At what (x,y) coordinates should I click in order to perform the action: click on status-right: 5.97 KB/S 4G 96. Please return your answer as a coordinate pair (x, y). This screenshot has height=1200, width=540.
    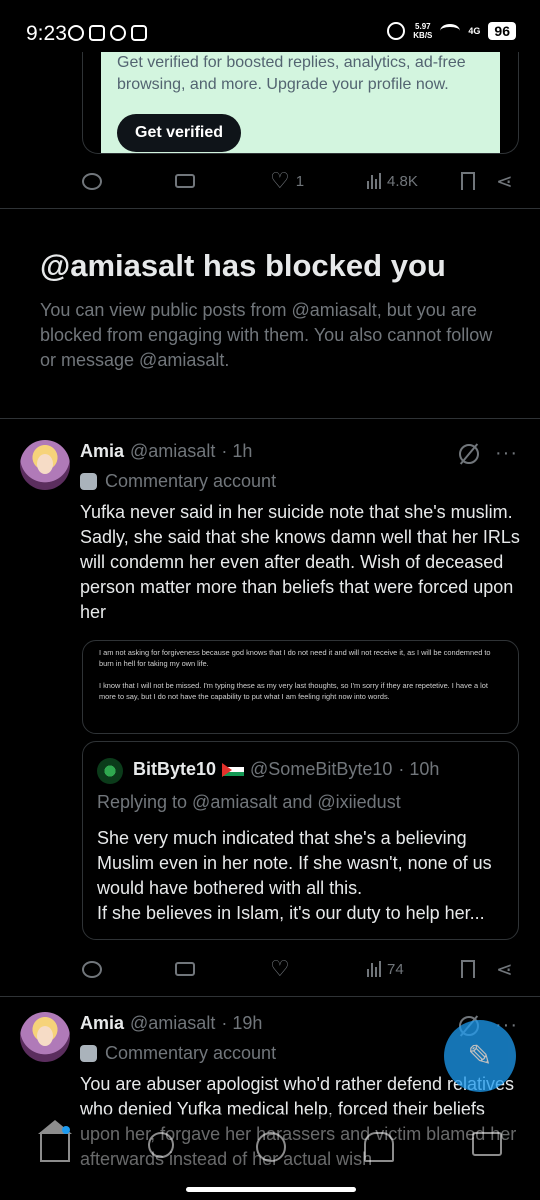
    Looking at the image, I should click on (451, 31).